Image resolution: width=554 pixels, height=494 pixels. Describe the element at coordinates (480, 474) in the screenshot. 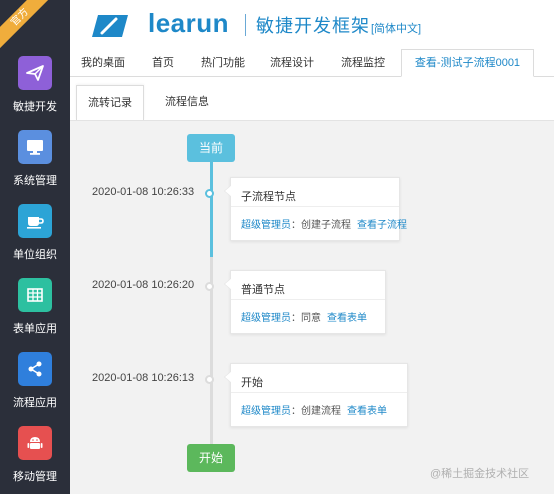

I see `watermark: @稀土掘金技术社区` at that location.